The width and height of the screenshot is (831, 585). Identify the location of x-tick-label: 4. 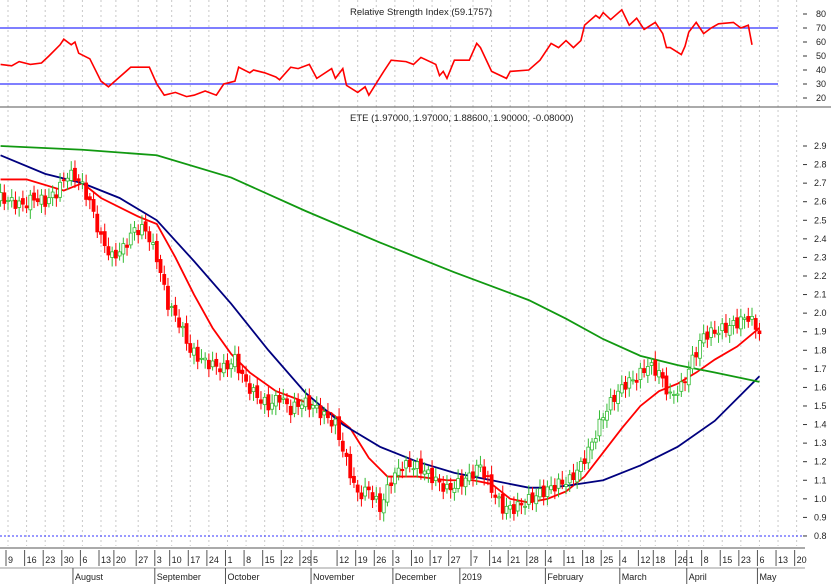
(624, 560).